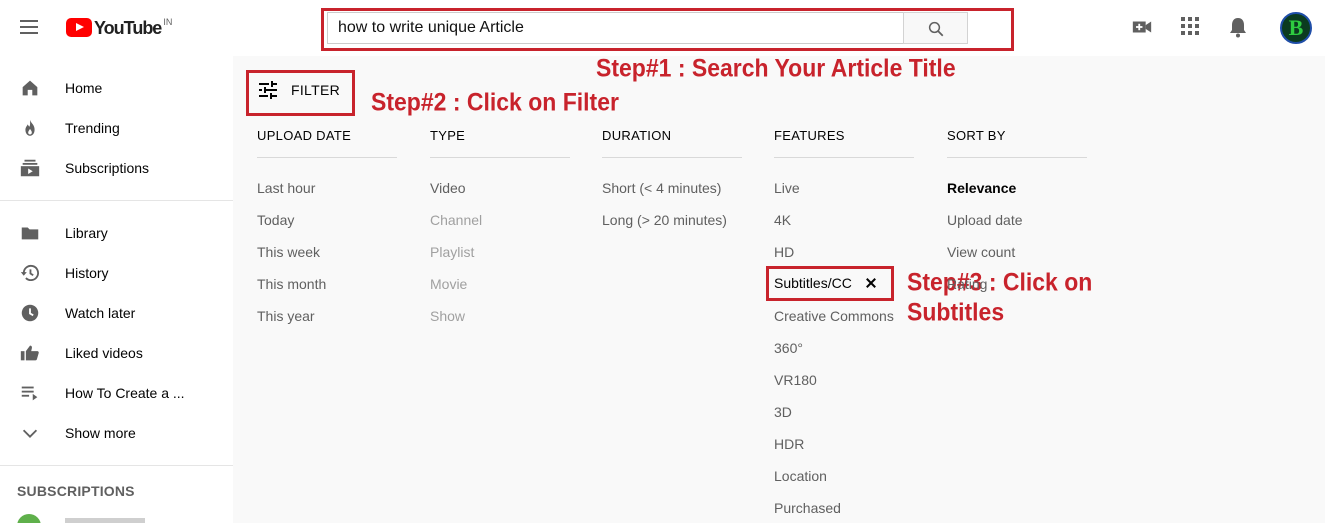  I want to click on channel-avatar, so click(29, 518).